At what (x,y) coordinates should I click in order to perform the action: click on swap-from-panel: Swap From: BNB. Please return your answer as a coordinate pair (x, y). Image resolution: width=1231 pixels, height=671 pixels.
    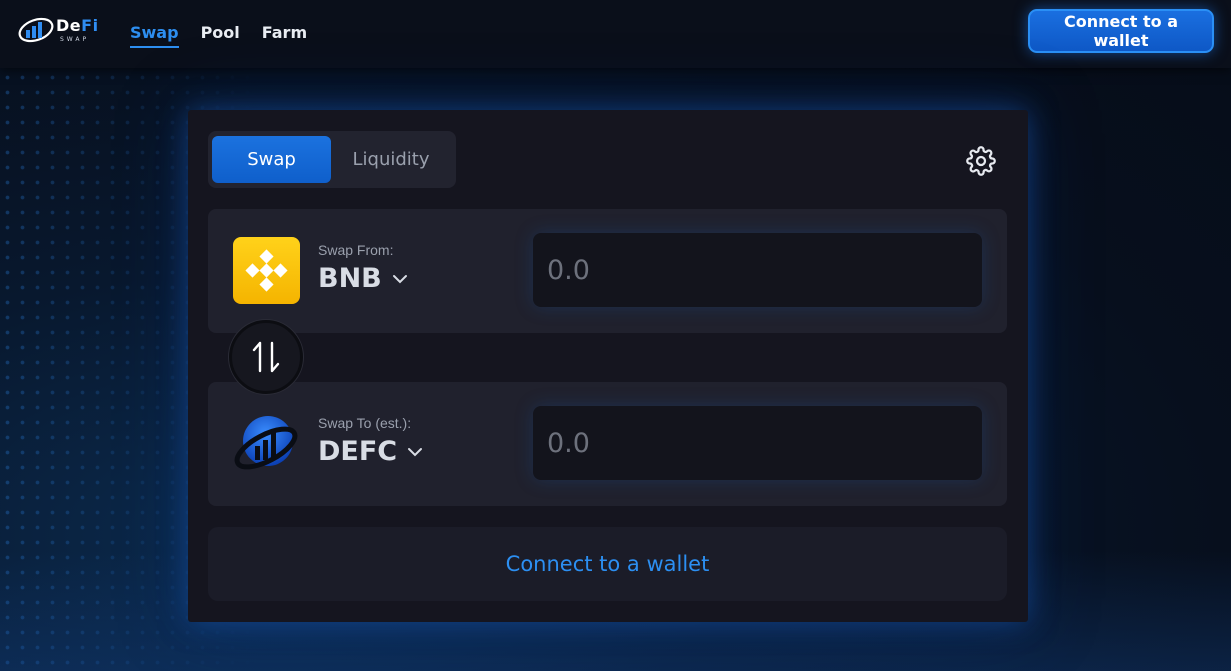
    Looking at the image, I should click on (607, 271).